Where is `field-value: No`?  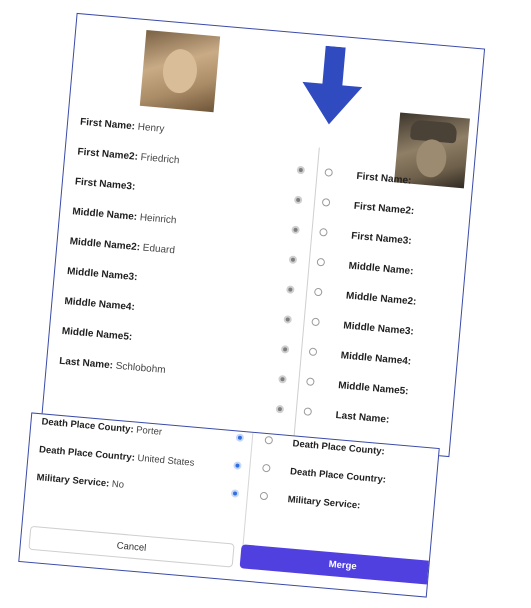 field-value: No is located at coordinates (118, 484).